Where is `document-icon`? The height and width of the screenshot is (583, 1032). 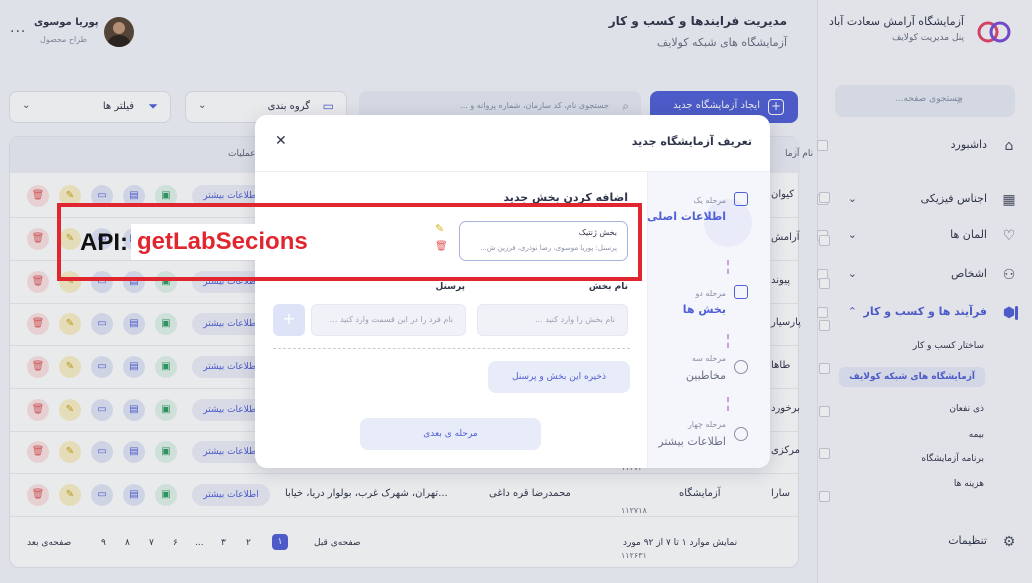 document-icon is located at coordinates (741, 199).